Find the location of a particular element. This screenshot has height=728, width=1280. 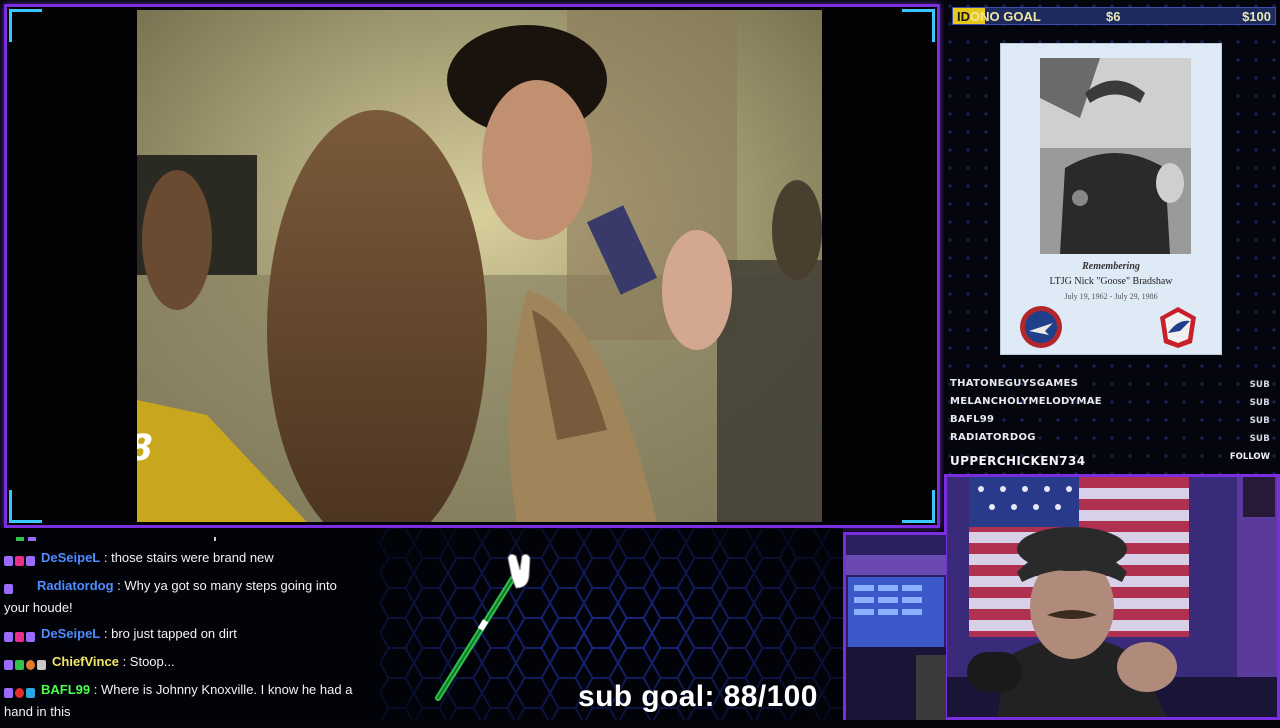

chat-message: DeSeipeL : bro just tapped on dirt is located at coordinates (184, 635).